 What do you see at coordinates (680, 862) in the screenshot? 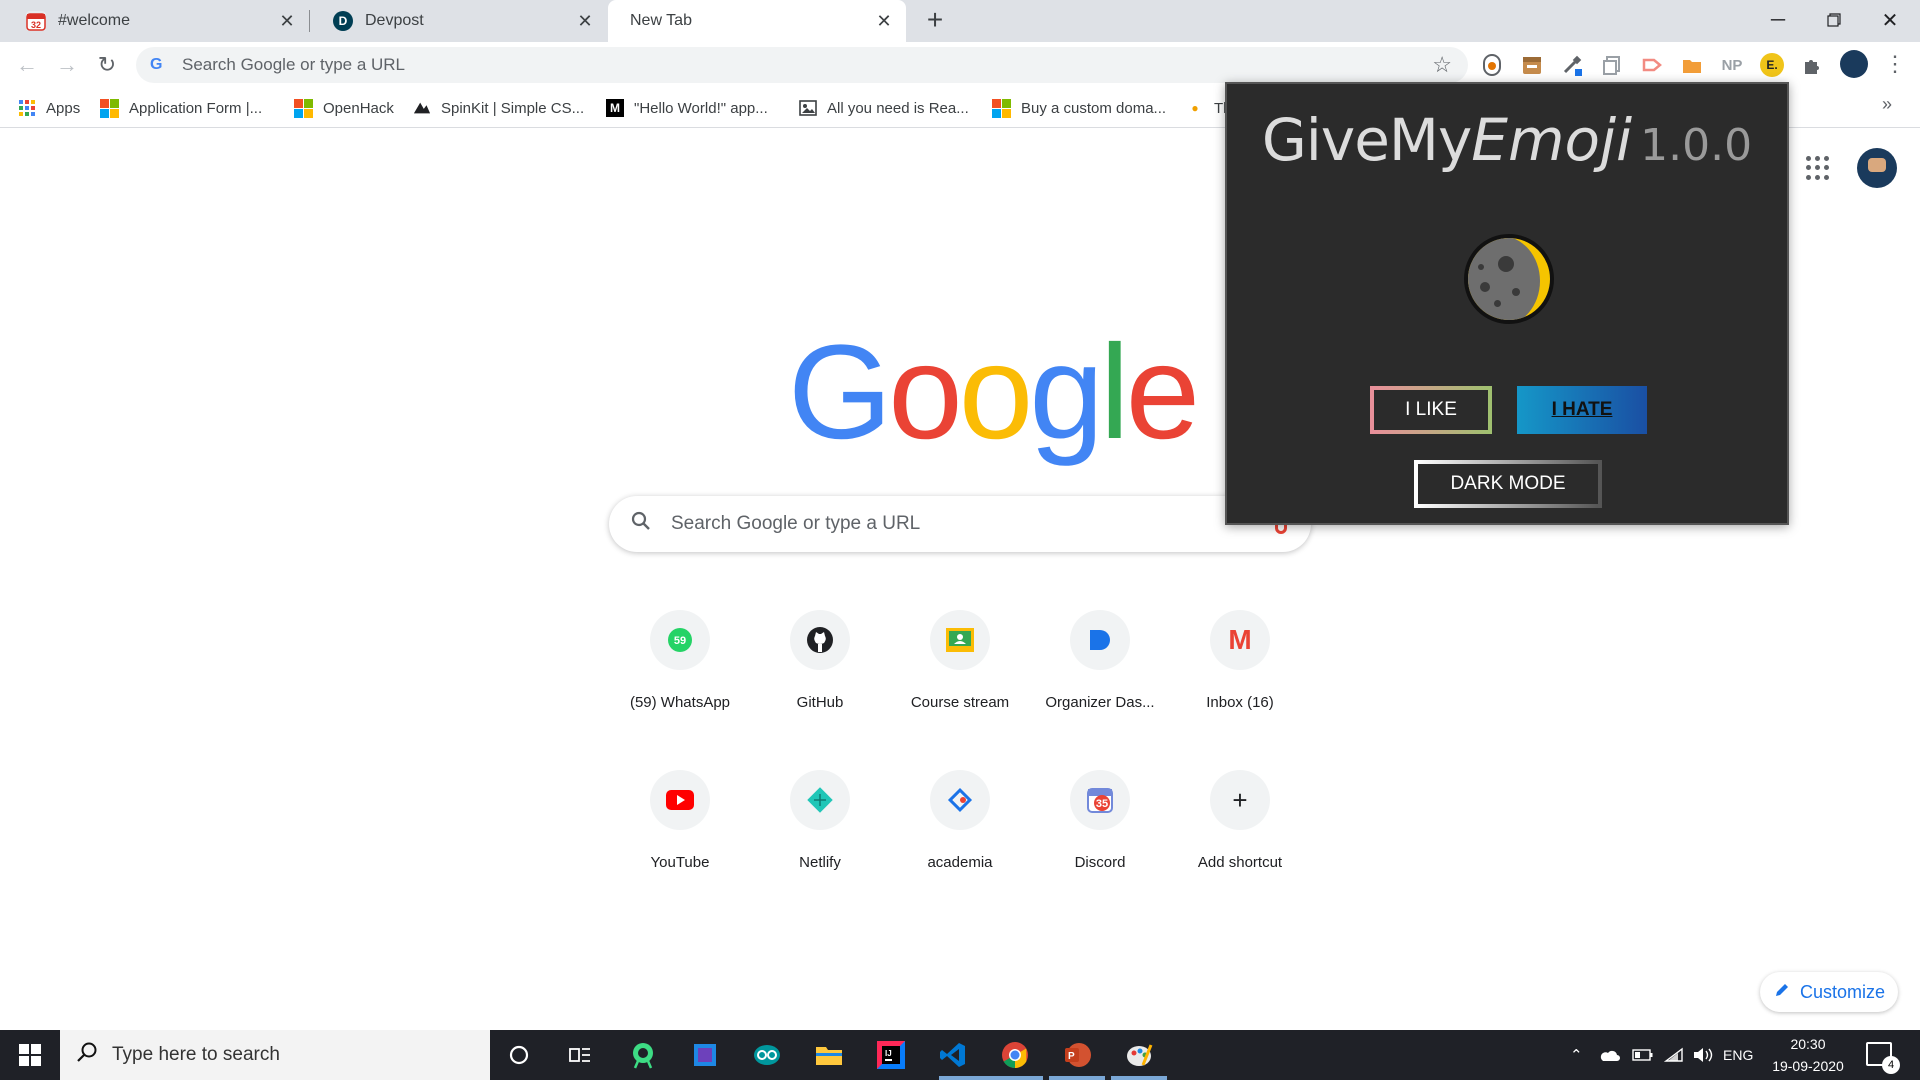
I see `shortcut-label: YouTube` at bounding box center [680, 862].